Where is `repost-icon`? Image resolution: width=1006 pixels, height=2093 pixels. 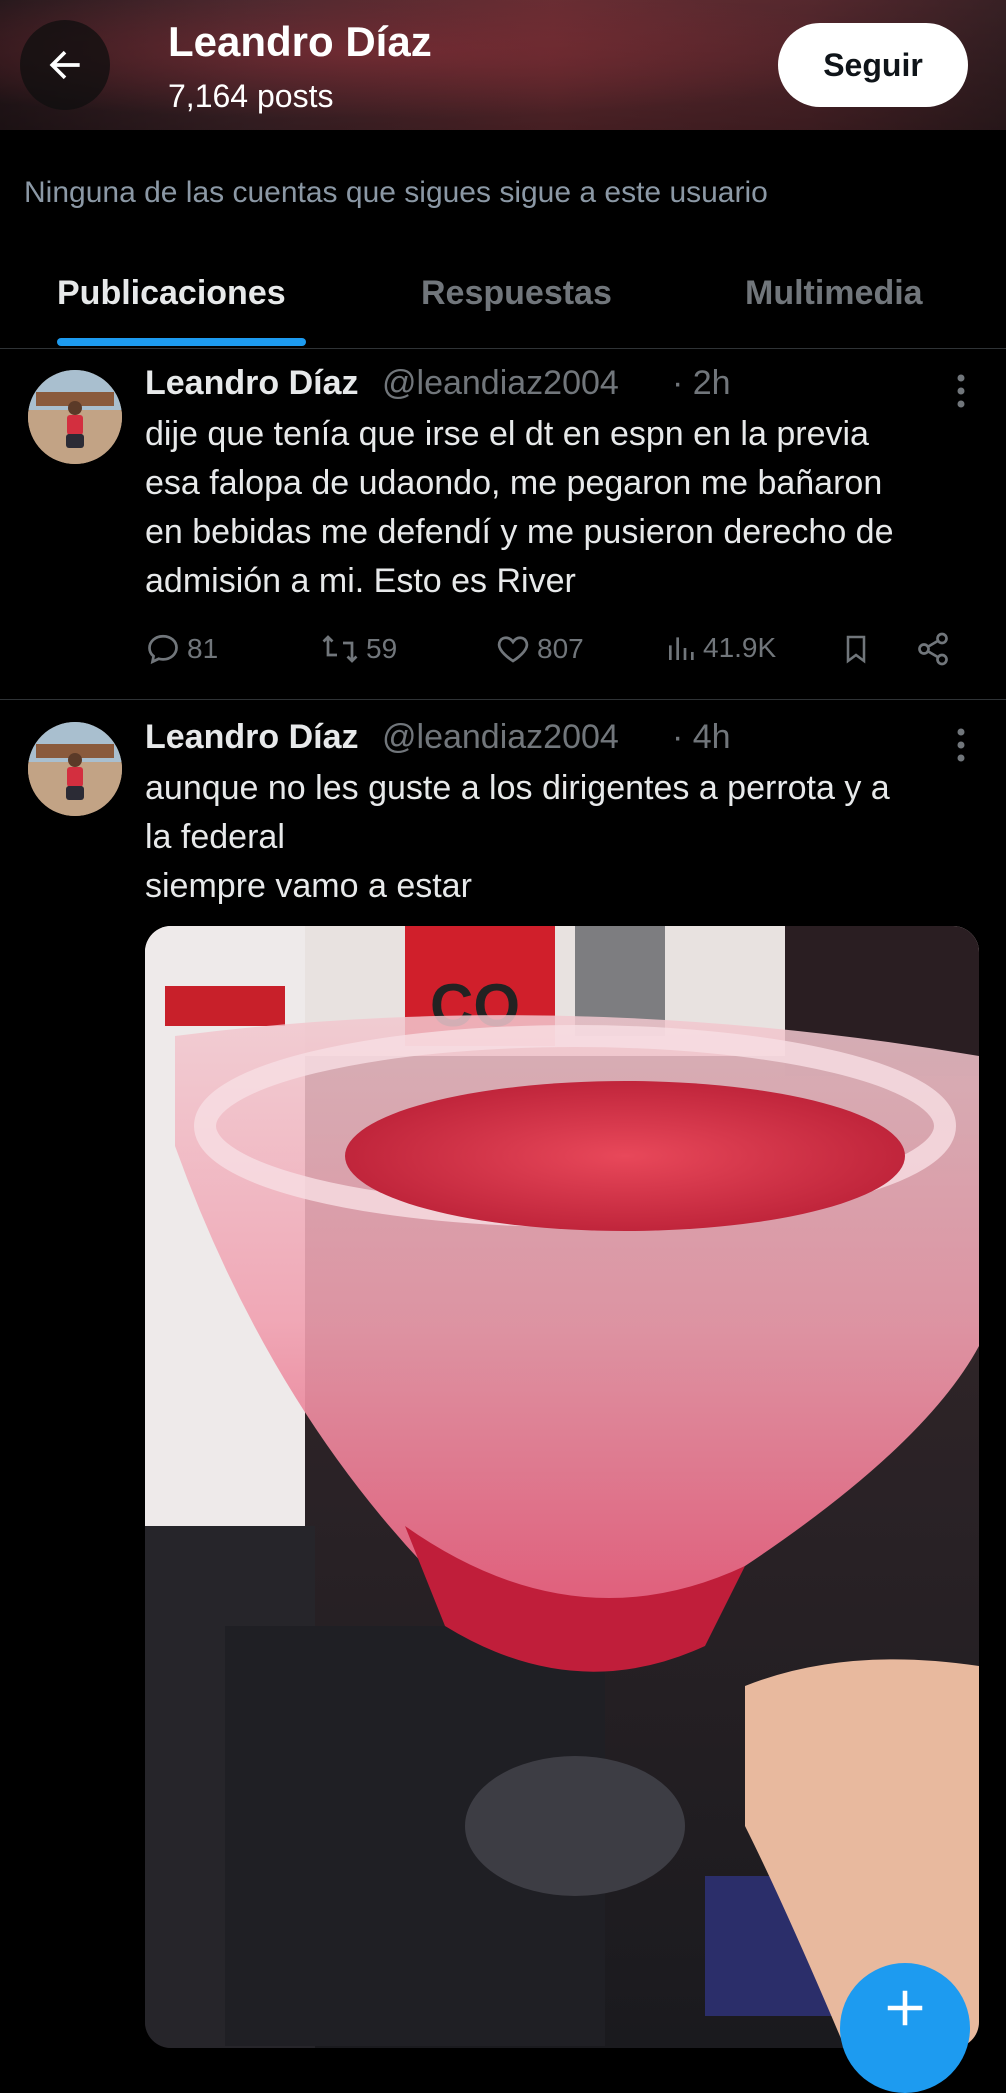 repost-icon is located at coordinates (340, 649).